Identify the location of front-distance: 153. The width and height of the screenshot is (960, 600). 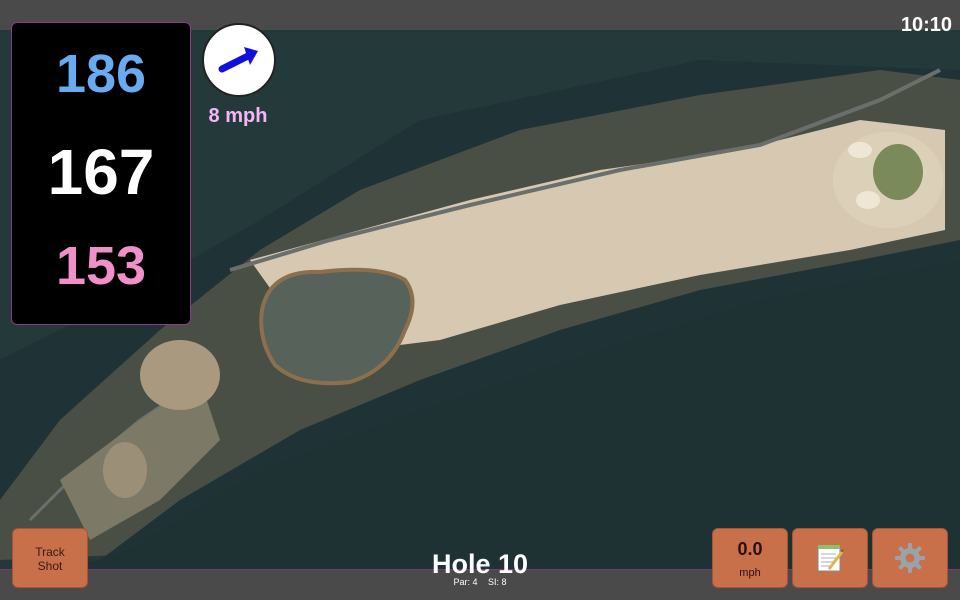
(101, 266).